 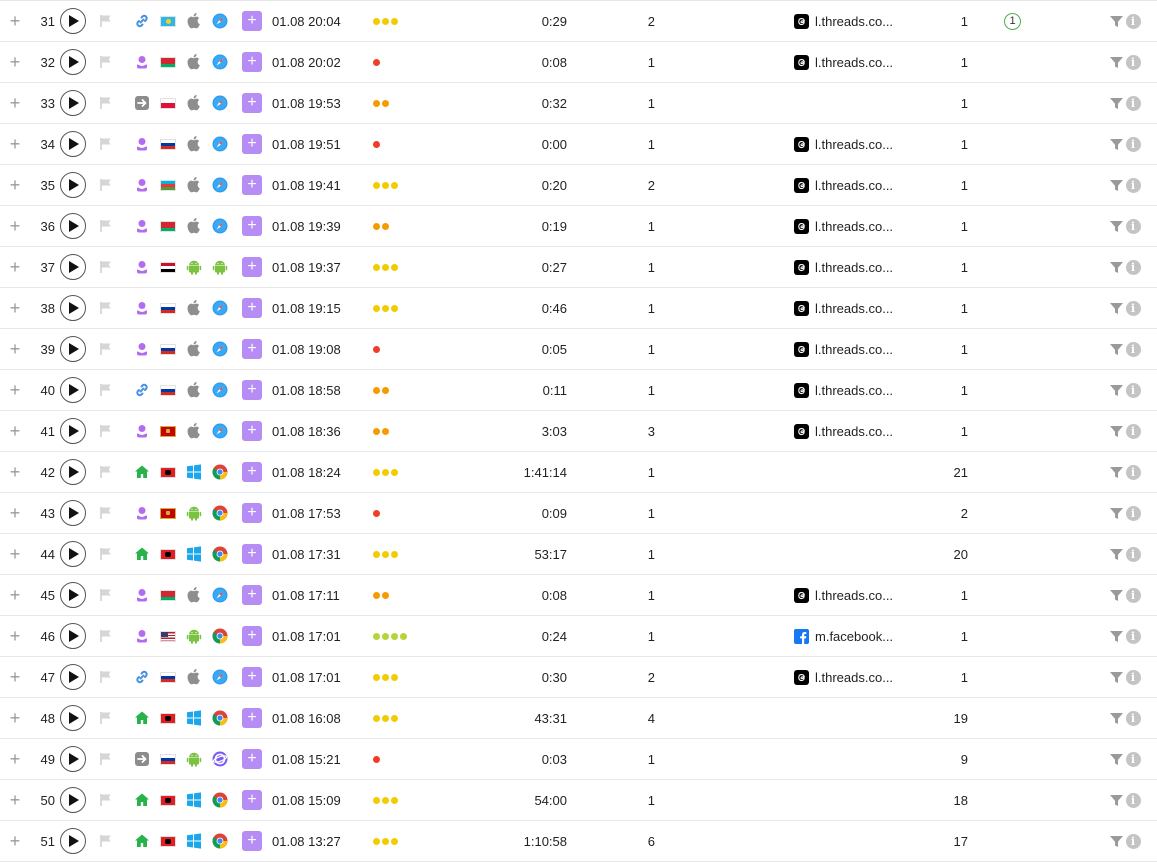 I want to click on table-row: +45 +01.08 17:11 0:08 1 l.threads.co... 1 i, so click(x=578, y=595).